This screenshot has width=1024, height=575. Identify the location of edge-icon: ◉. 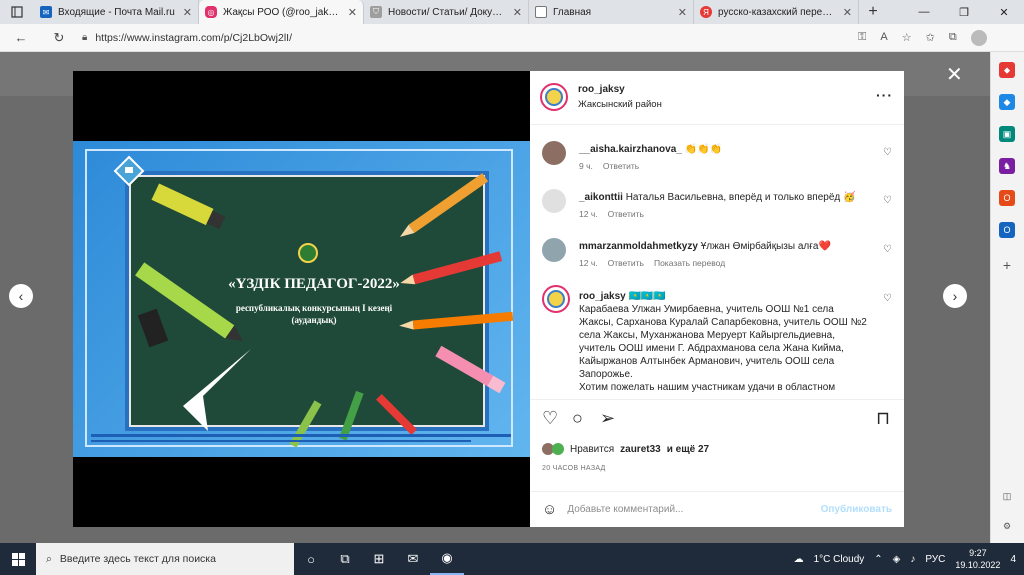
(447, 559).